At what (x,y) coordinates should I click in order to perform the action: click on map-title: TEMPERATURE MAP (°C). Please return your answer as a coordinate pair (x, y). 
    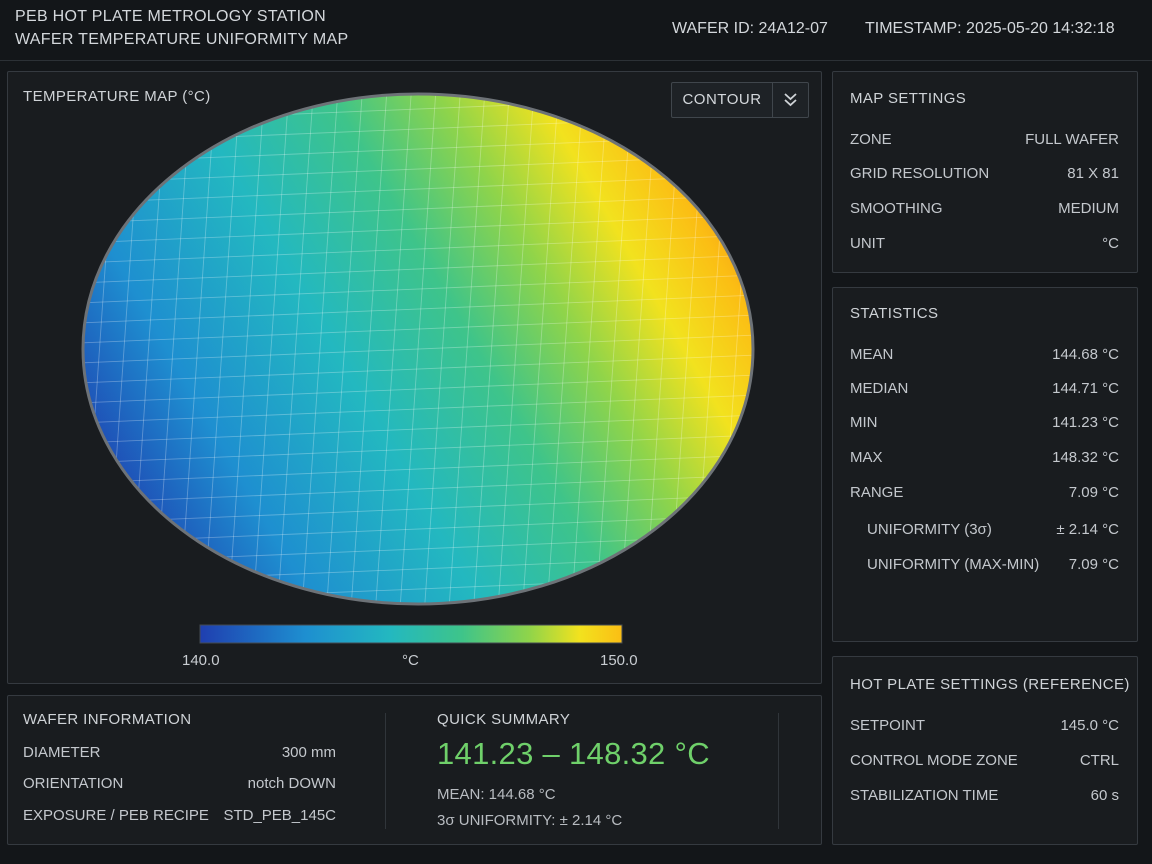
    Looking at the image, I should click on (117, 96).